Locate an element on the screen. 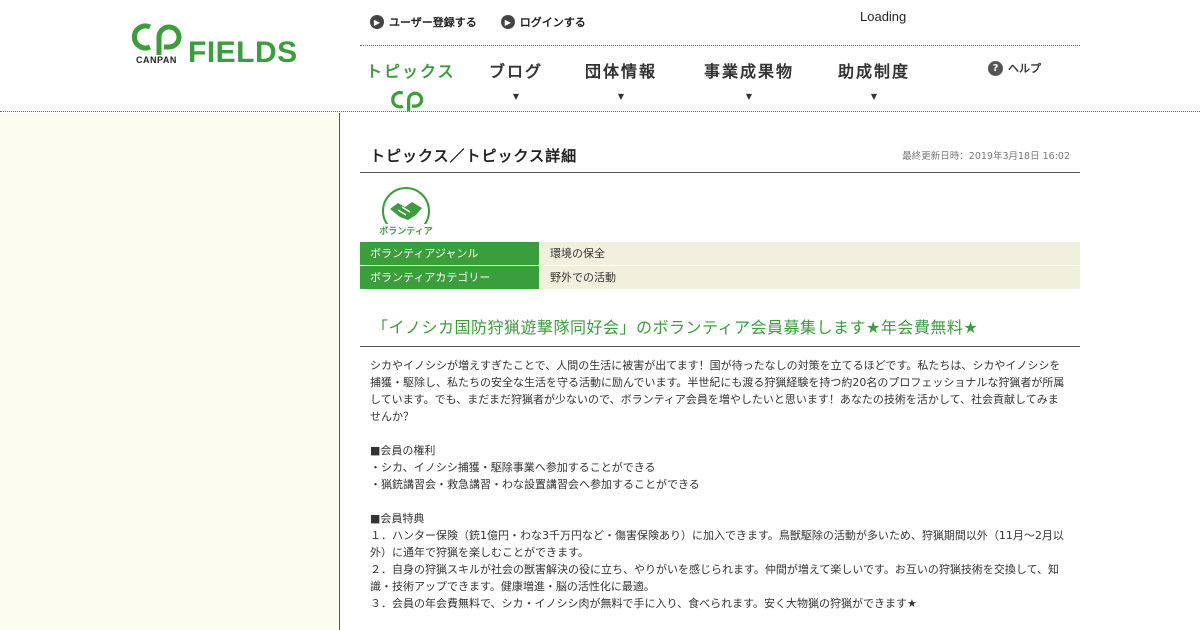 This screenshot has width=1200, height=630. nav-item-label: トピックス is located at coordinates (411, 71).